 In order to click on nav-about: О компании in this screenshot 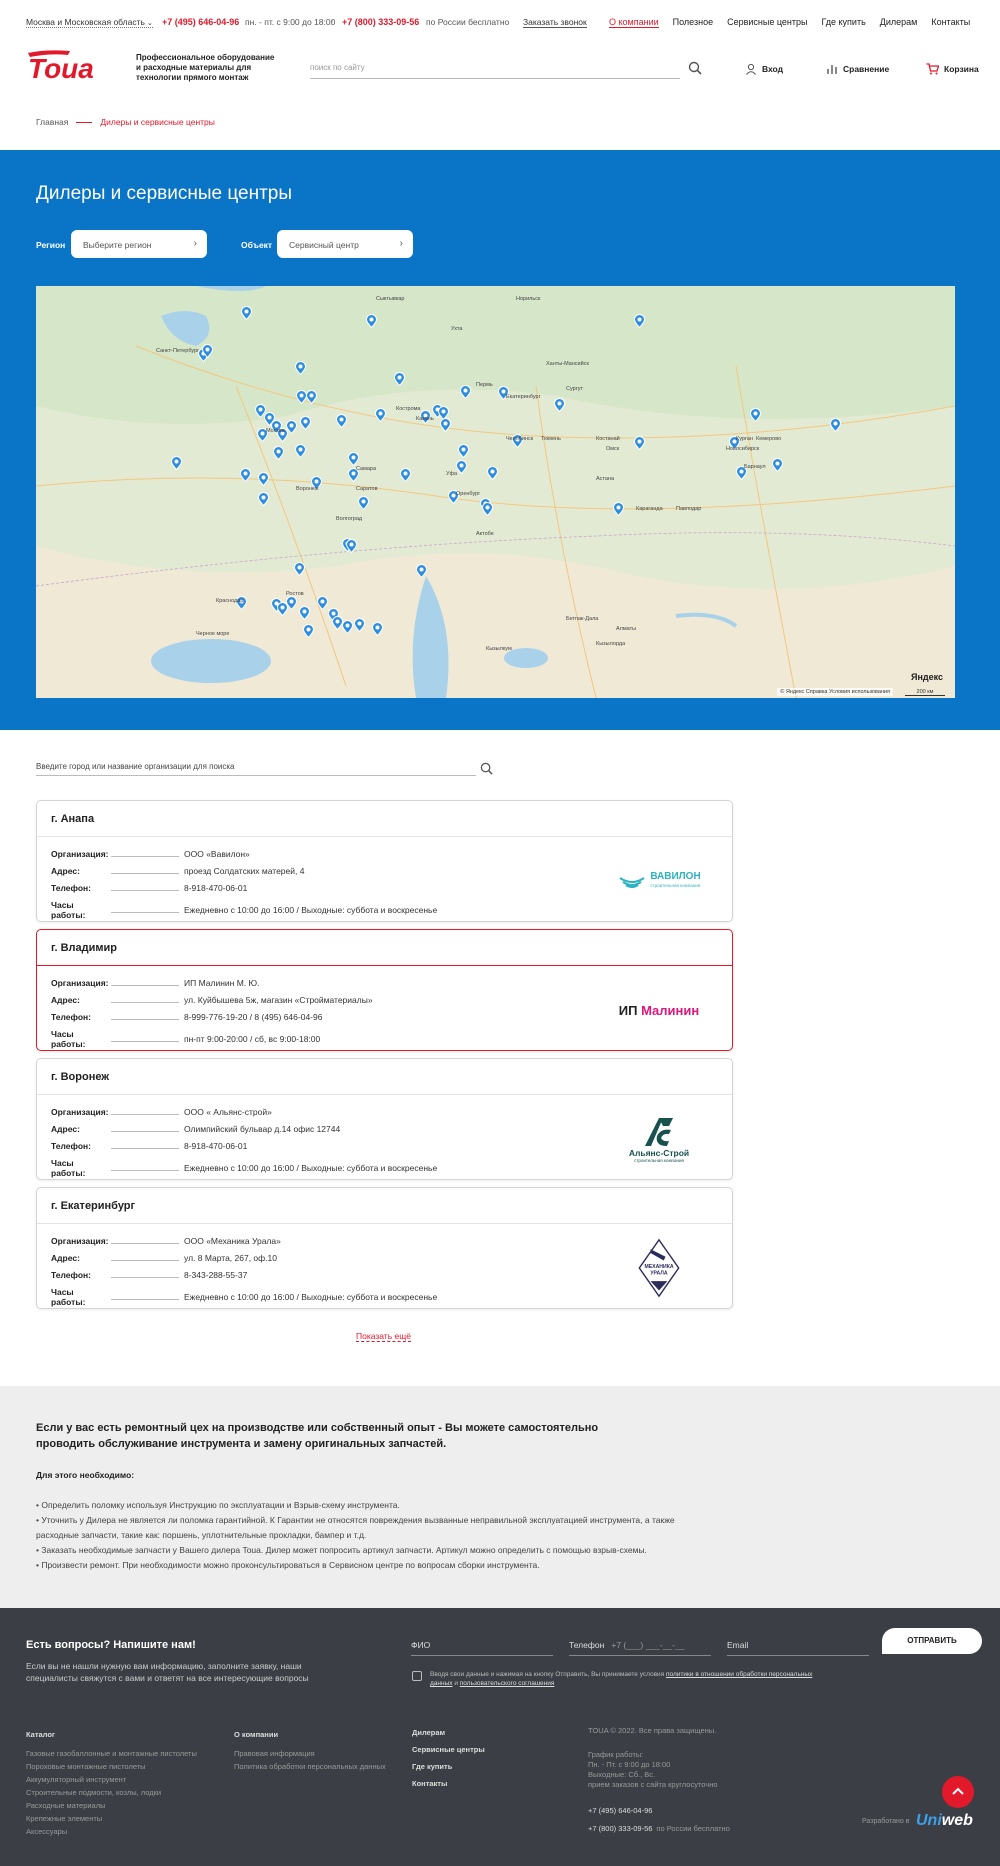, I will do `click(634, 22)`.